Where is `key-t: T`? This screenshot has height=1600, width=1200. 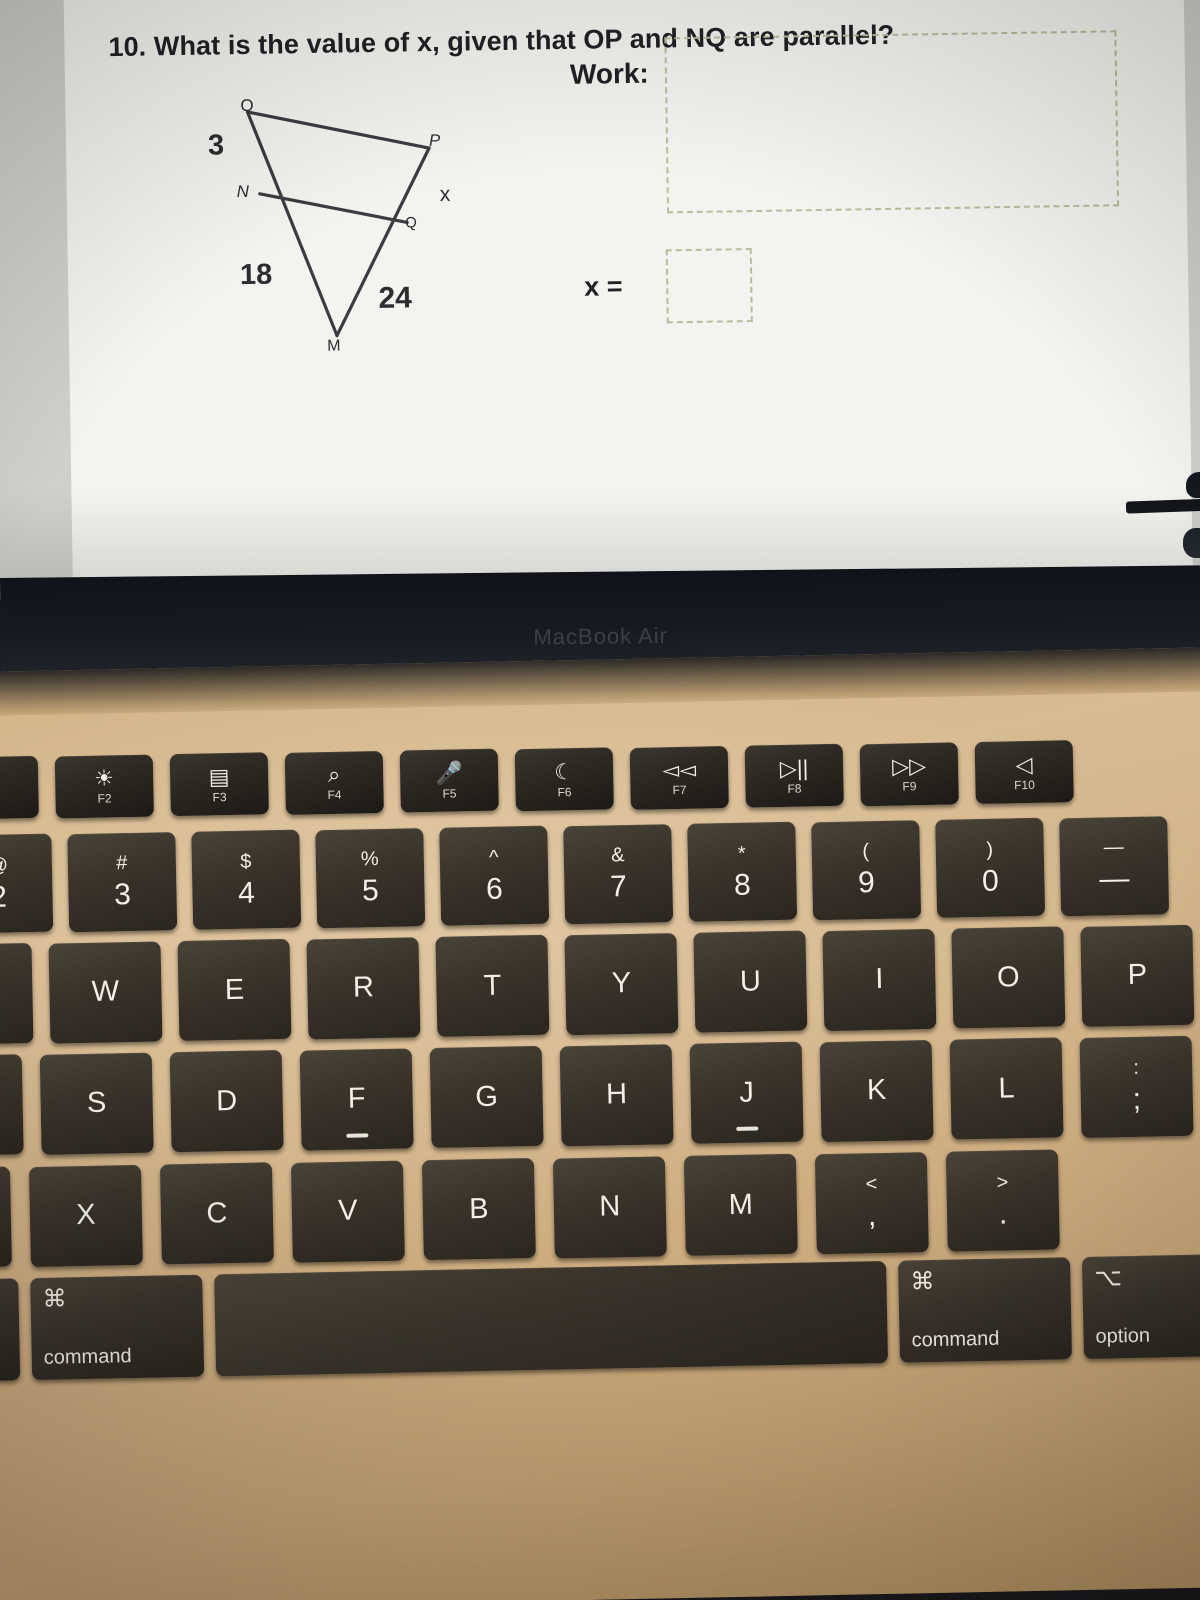 key-t: T is located at coordinates (492, 985).